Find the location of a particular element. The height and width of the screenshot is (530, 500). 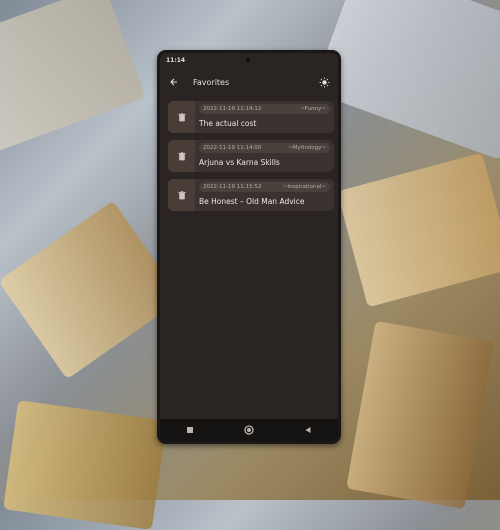

app-bar: Favorites is located at coordinates (249, 82).